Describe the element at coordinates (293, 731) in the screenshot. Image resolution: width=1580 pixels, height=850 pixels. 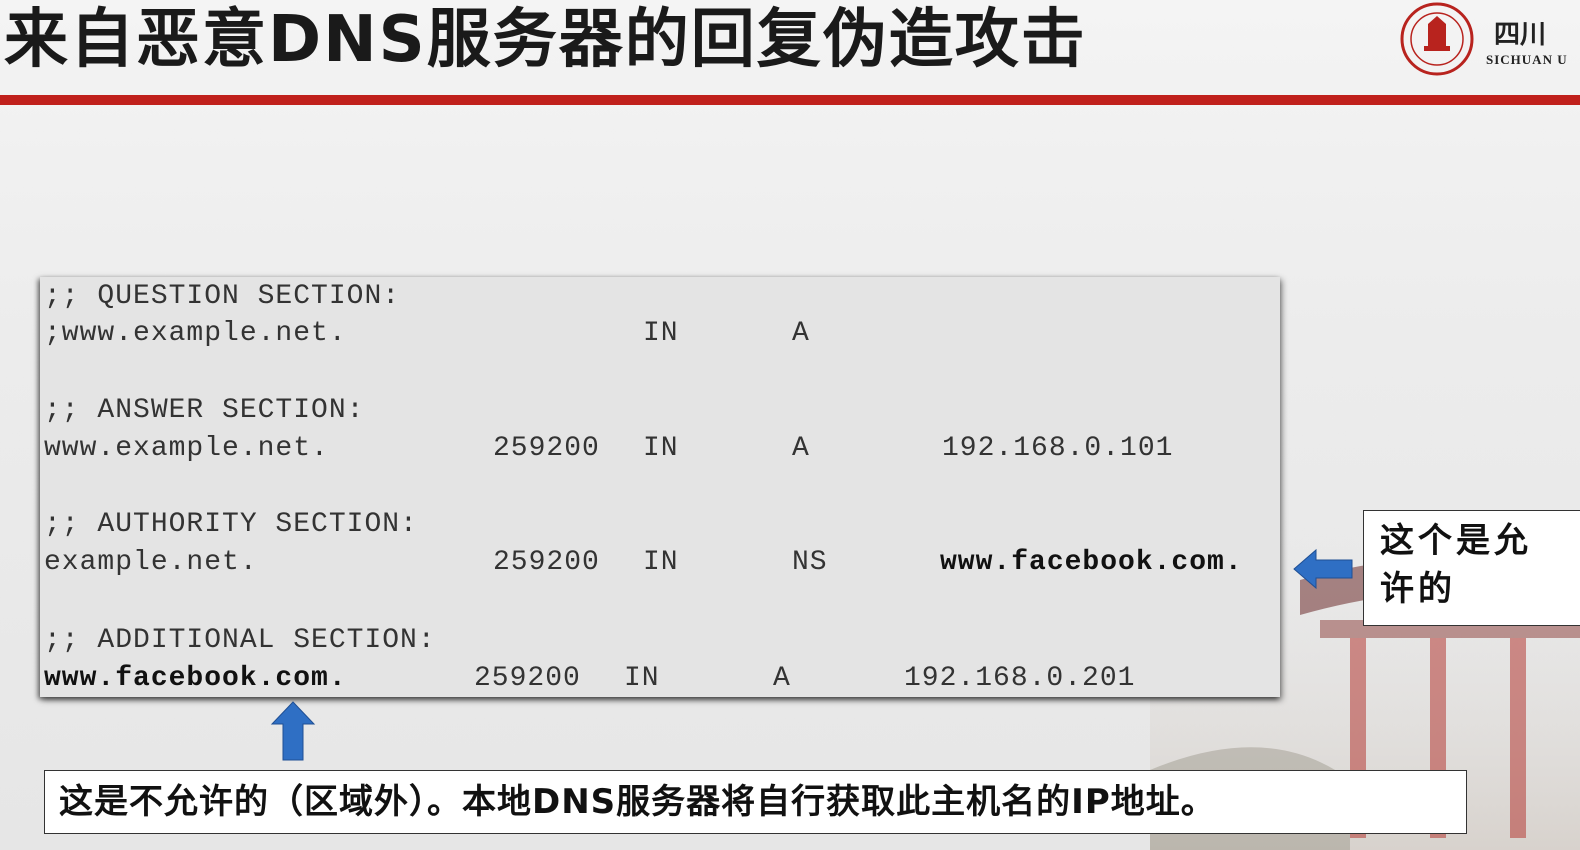
I see `arrow-up-icon` at that location.